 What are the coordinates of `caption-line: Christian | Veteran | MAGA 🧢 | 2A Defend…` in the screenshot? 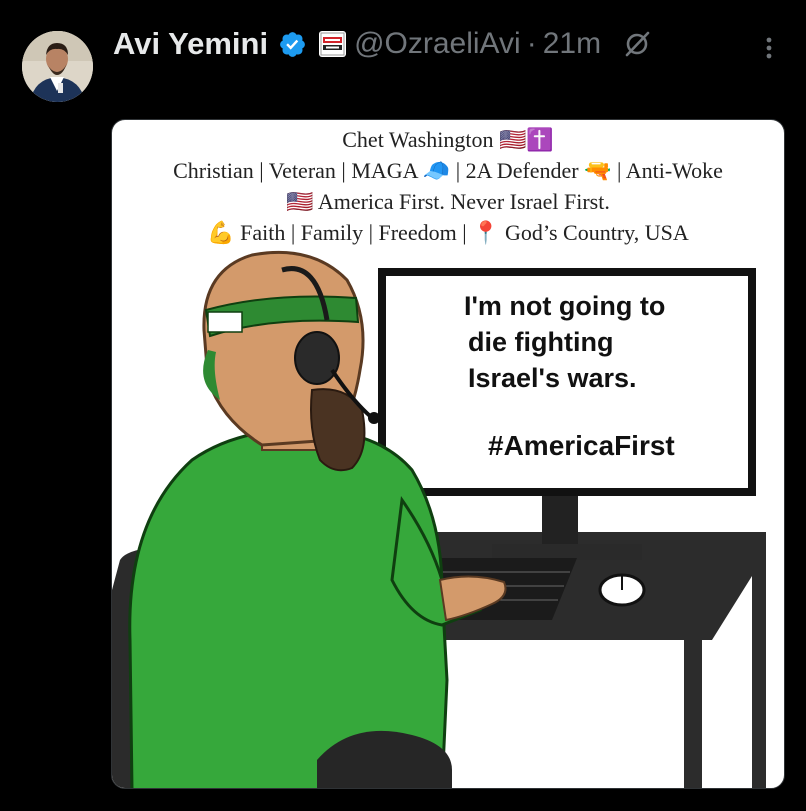 It's located at (448, 170).